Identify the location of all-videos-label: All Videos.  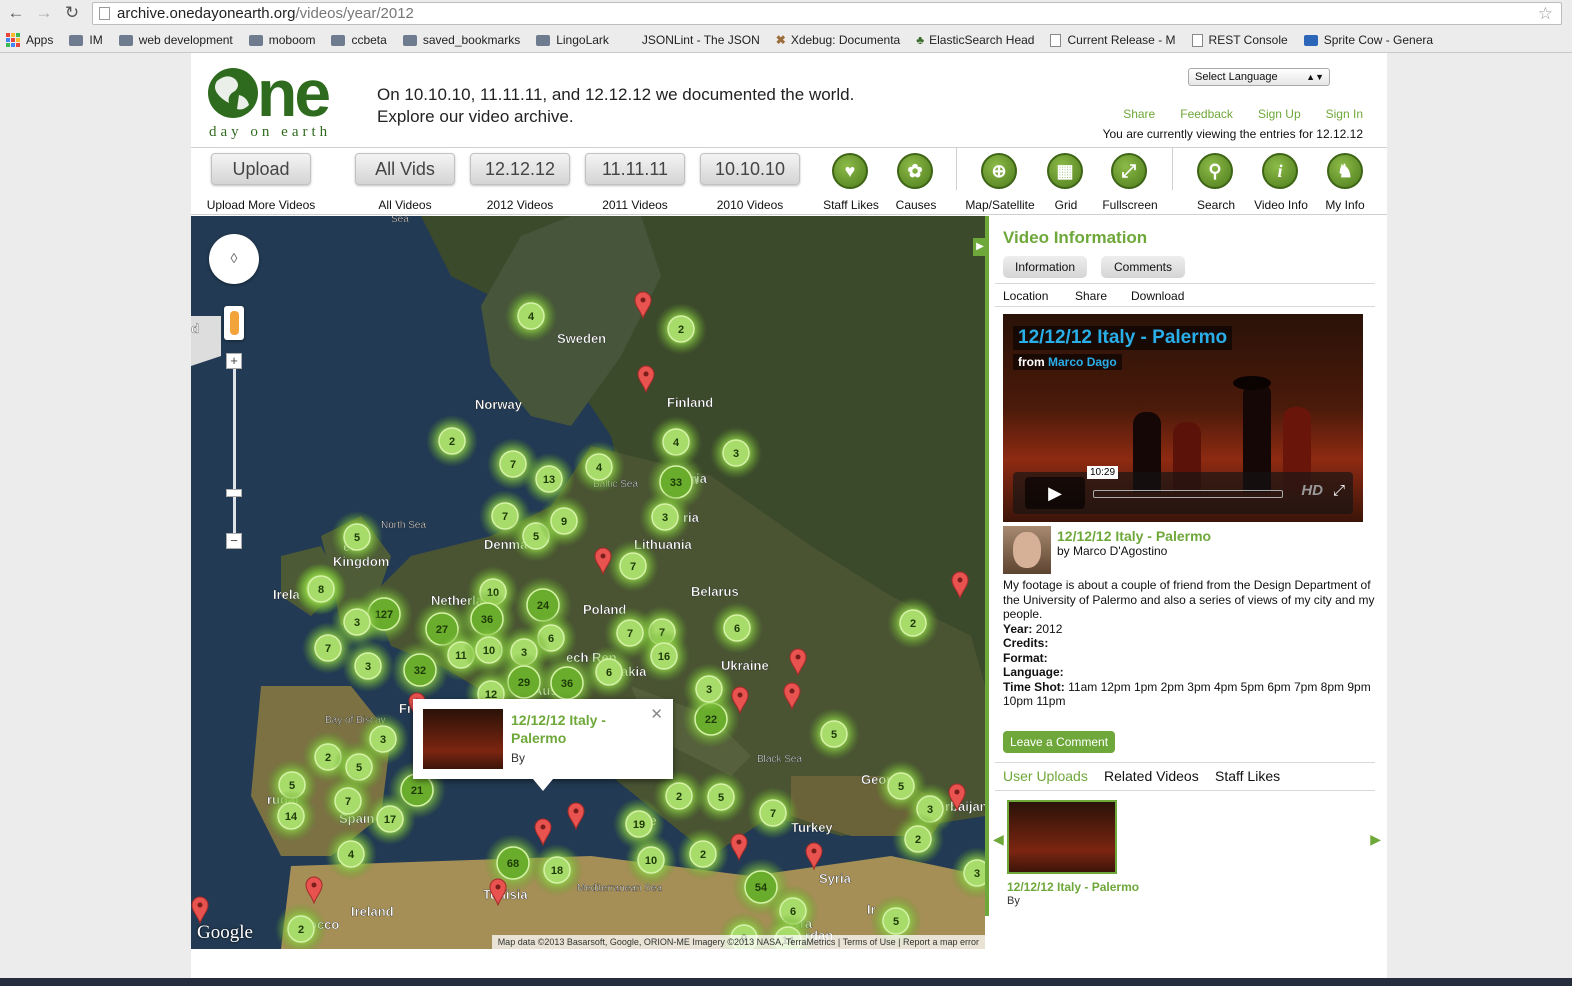
(405, 205).